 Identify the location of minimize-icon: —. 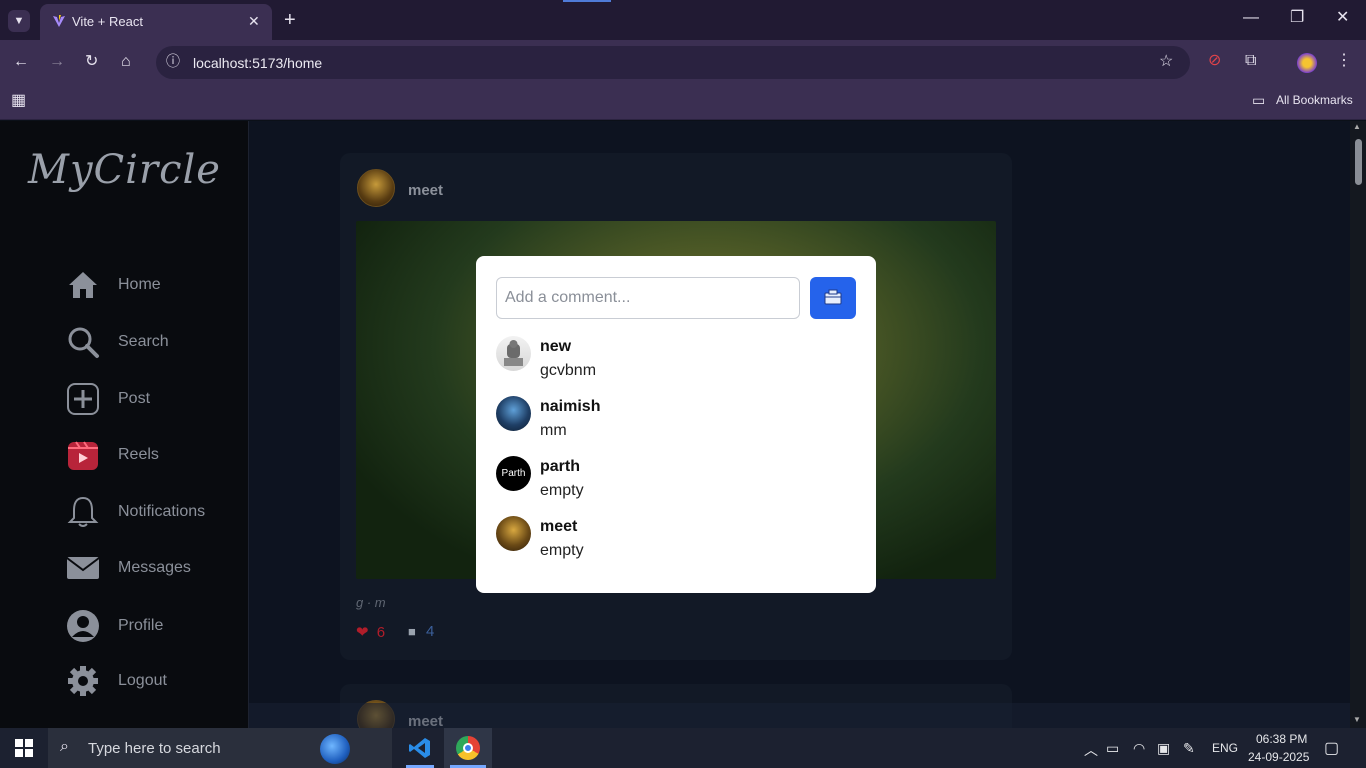
(1251, 18).